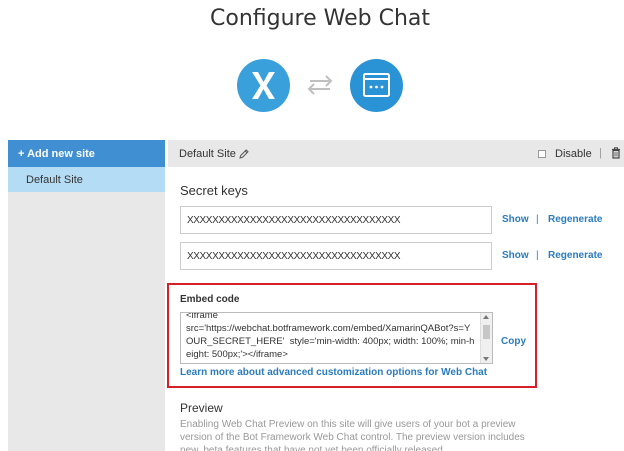 This screenshot has height=451, width=624. Describe the element at coordinates (320, 87) in the screenshot. I see `exchange-arrows-icon` at that location.